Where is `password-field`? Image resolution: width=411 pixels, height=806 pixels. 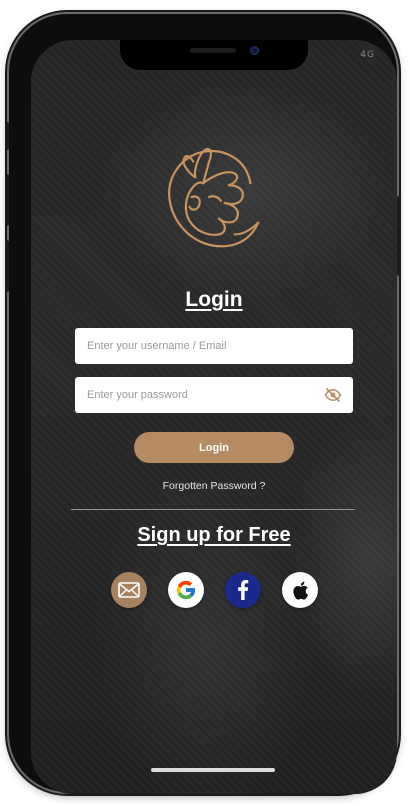
password-field is located at coordinates (214, 395).